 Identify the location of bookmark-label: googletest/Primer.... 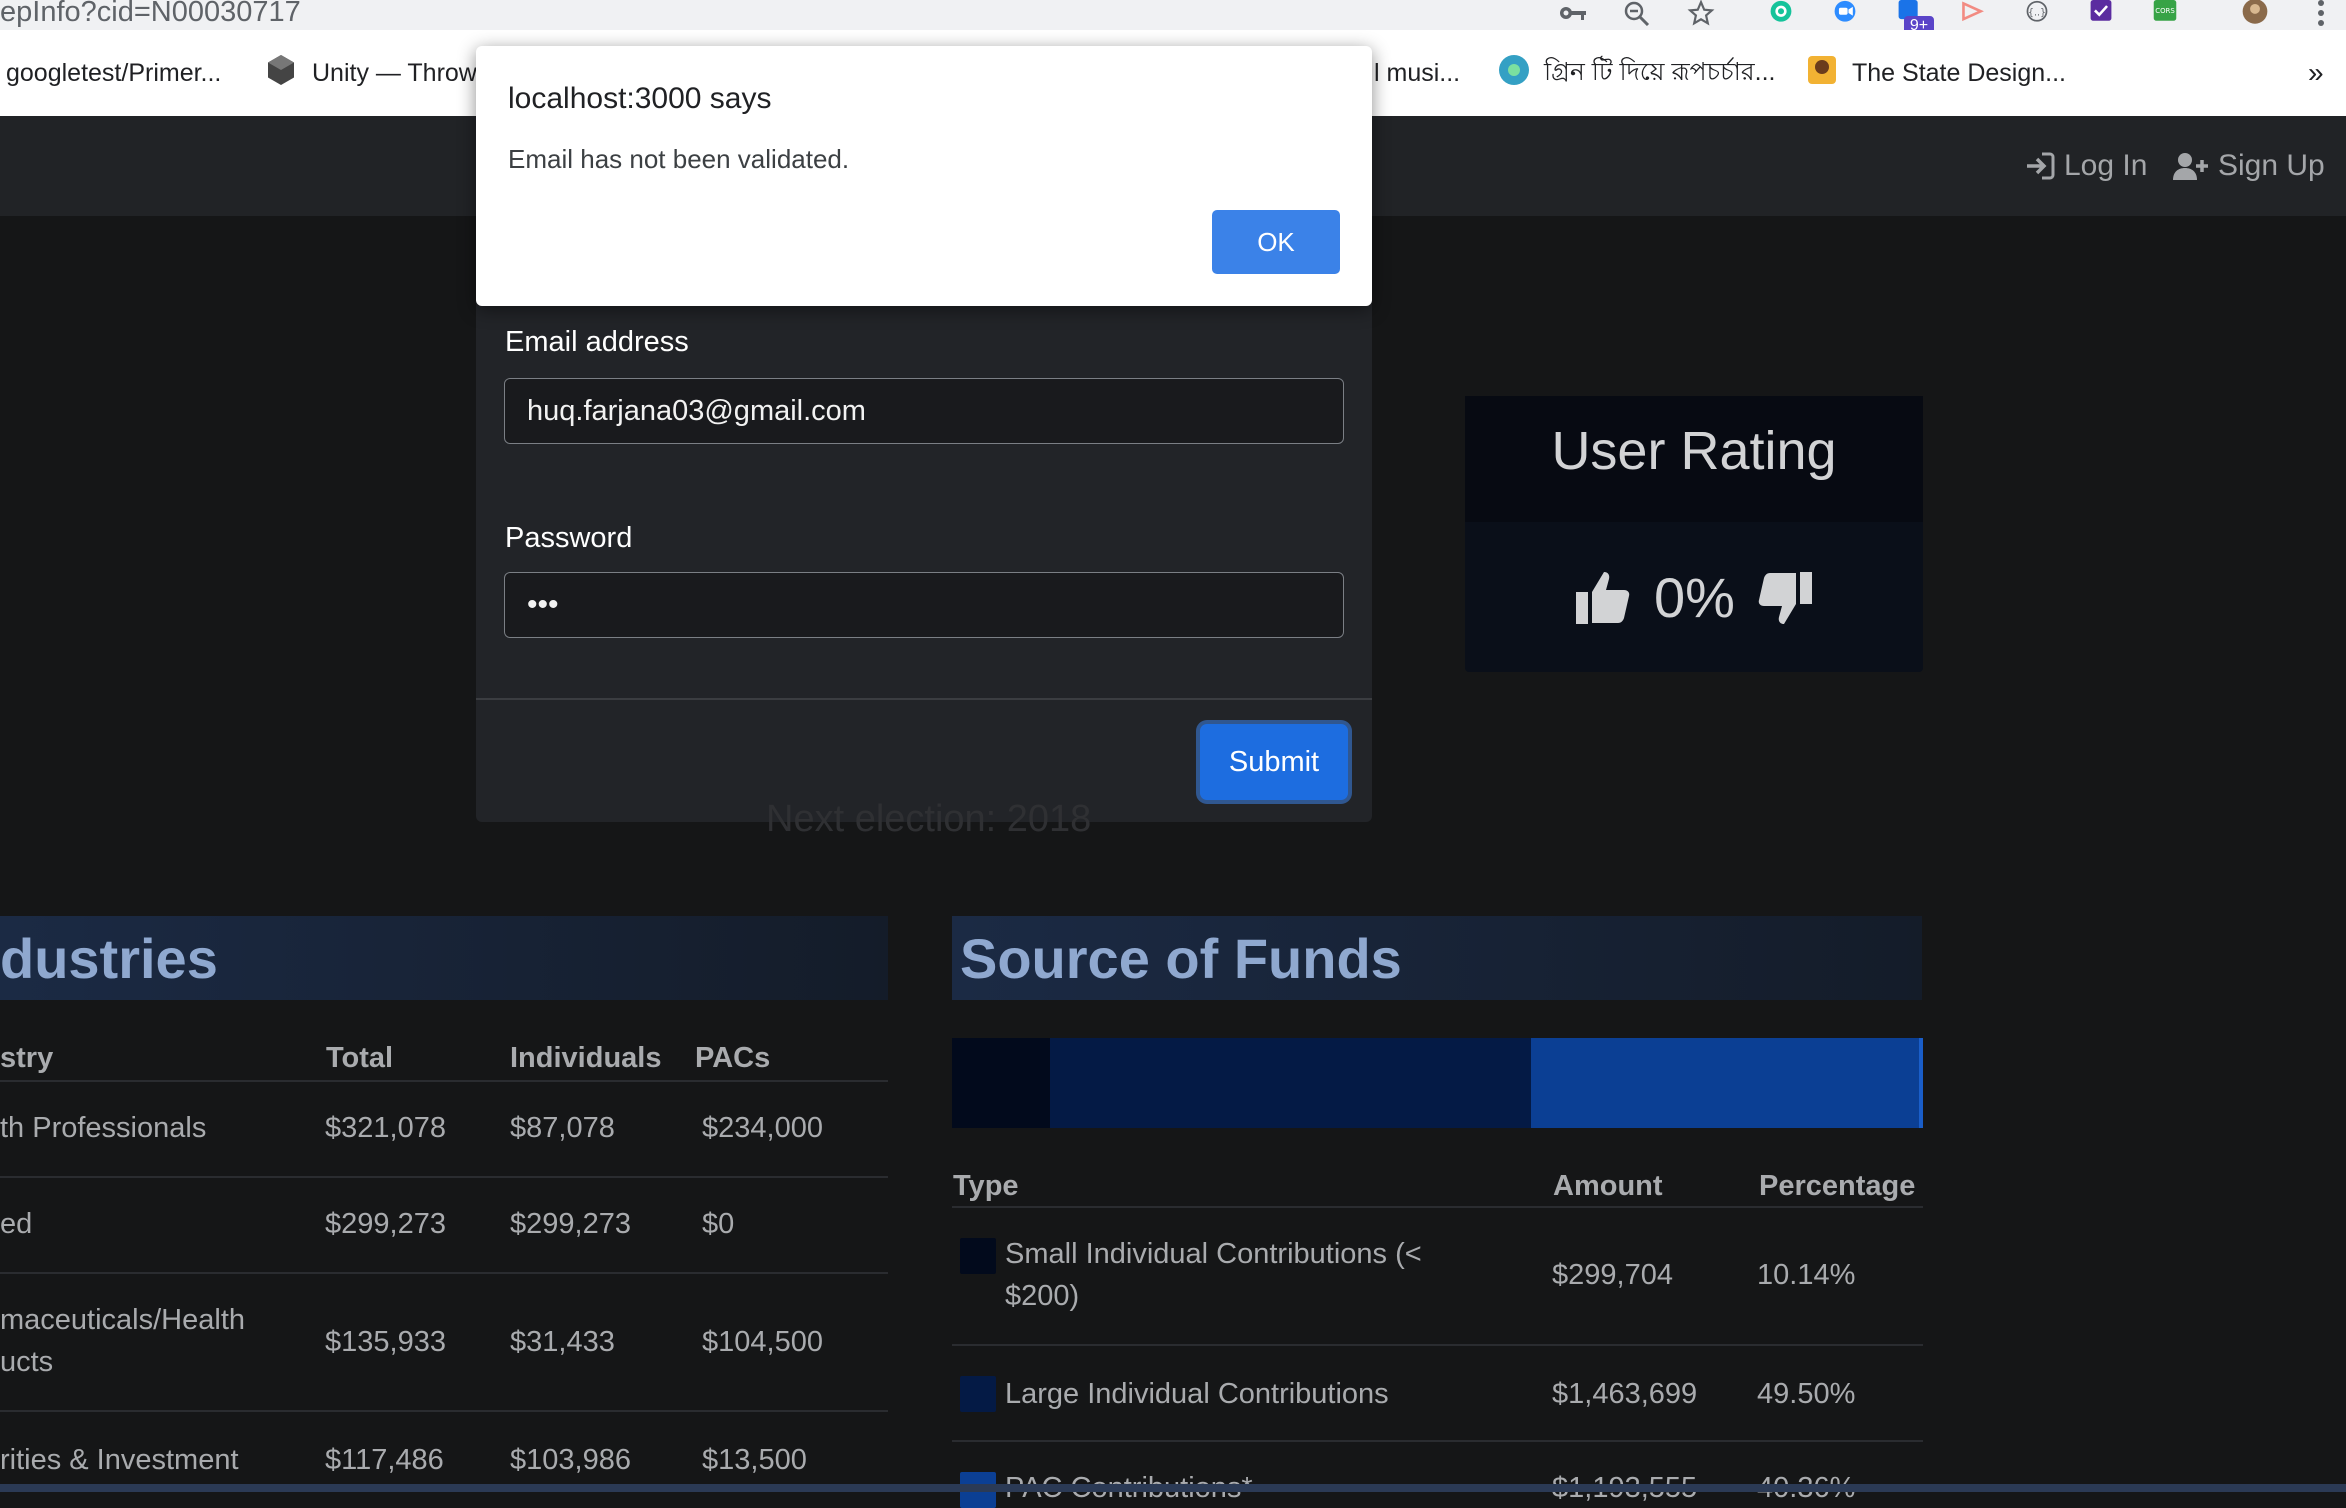
(114, 72).